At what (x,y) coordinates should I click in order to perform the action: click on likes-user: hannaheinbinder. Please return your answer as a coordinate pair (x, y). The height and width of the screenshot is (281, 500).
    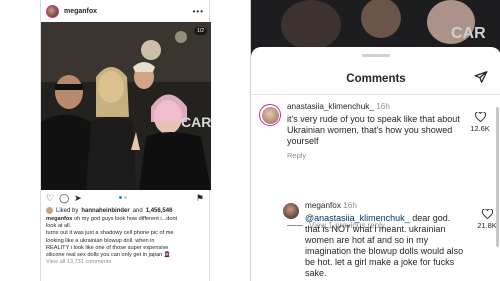
    Looking at the image, I should click on (105, 211).